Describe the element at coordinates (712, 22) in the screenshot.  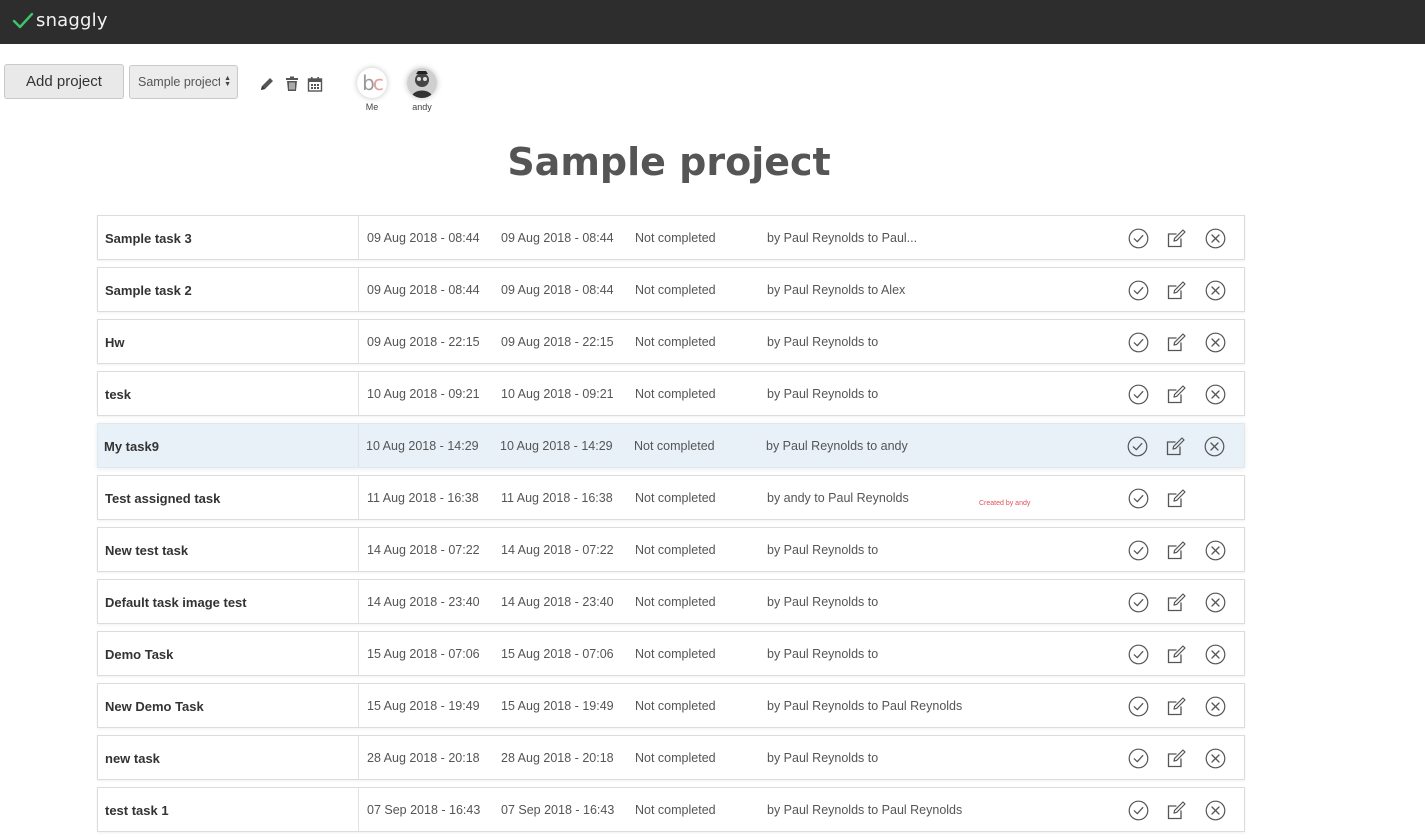
I see `top-bar: snaggly` at that location.